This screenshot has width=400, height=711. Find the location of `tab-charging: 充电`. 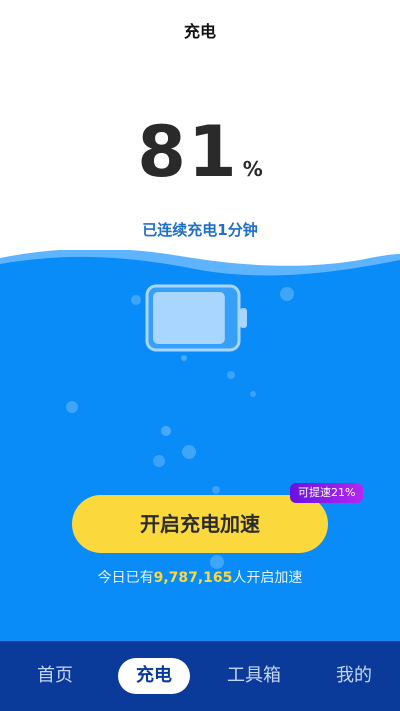

tab-charging: 充电 is located at coordinates (154, 676).